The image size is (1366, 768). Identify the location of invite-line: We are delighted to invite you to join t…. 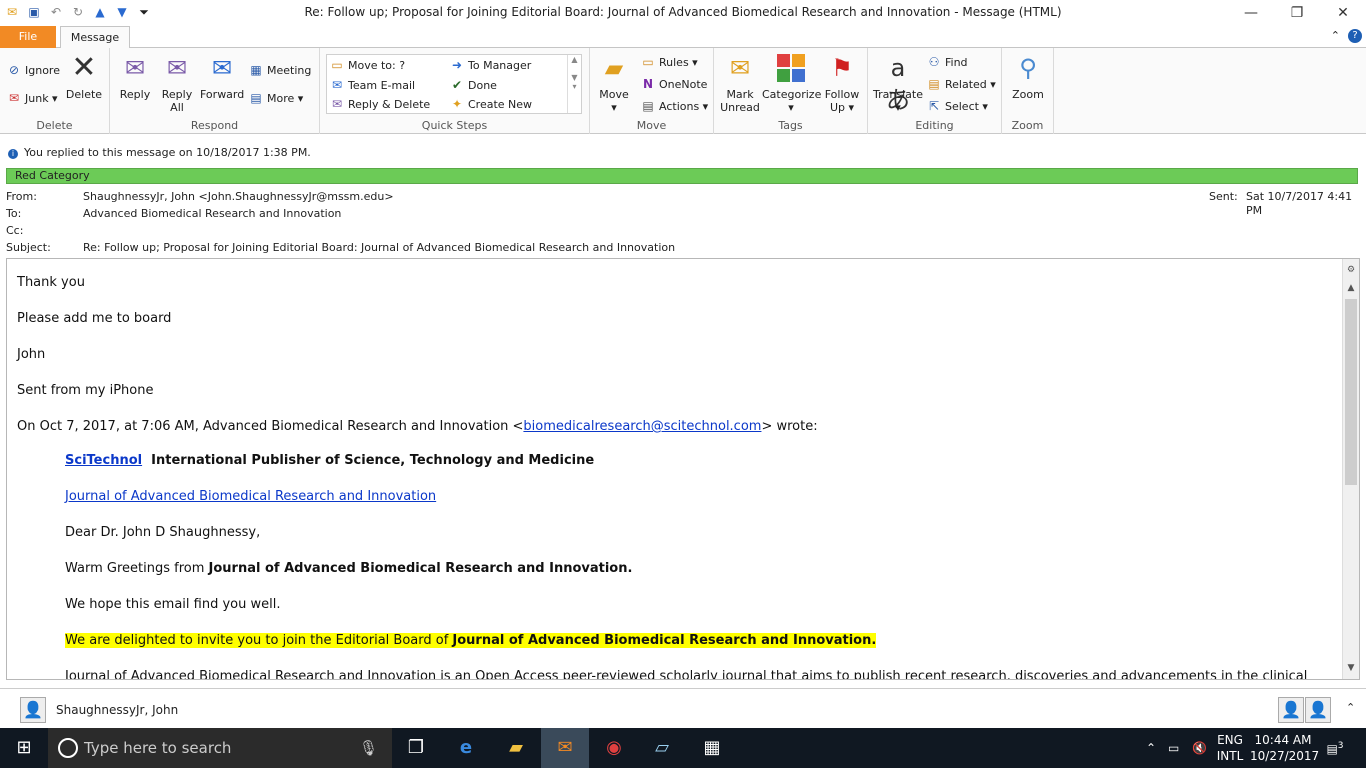
(471, 640).